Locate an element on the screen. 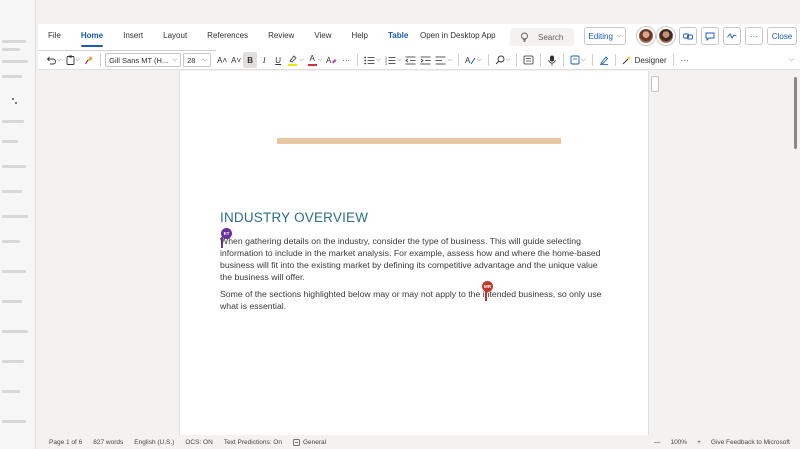 This screenshot has height=449, width=800. editing-label: Editing is located at coordinates (600, 36).